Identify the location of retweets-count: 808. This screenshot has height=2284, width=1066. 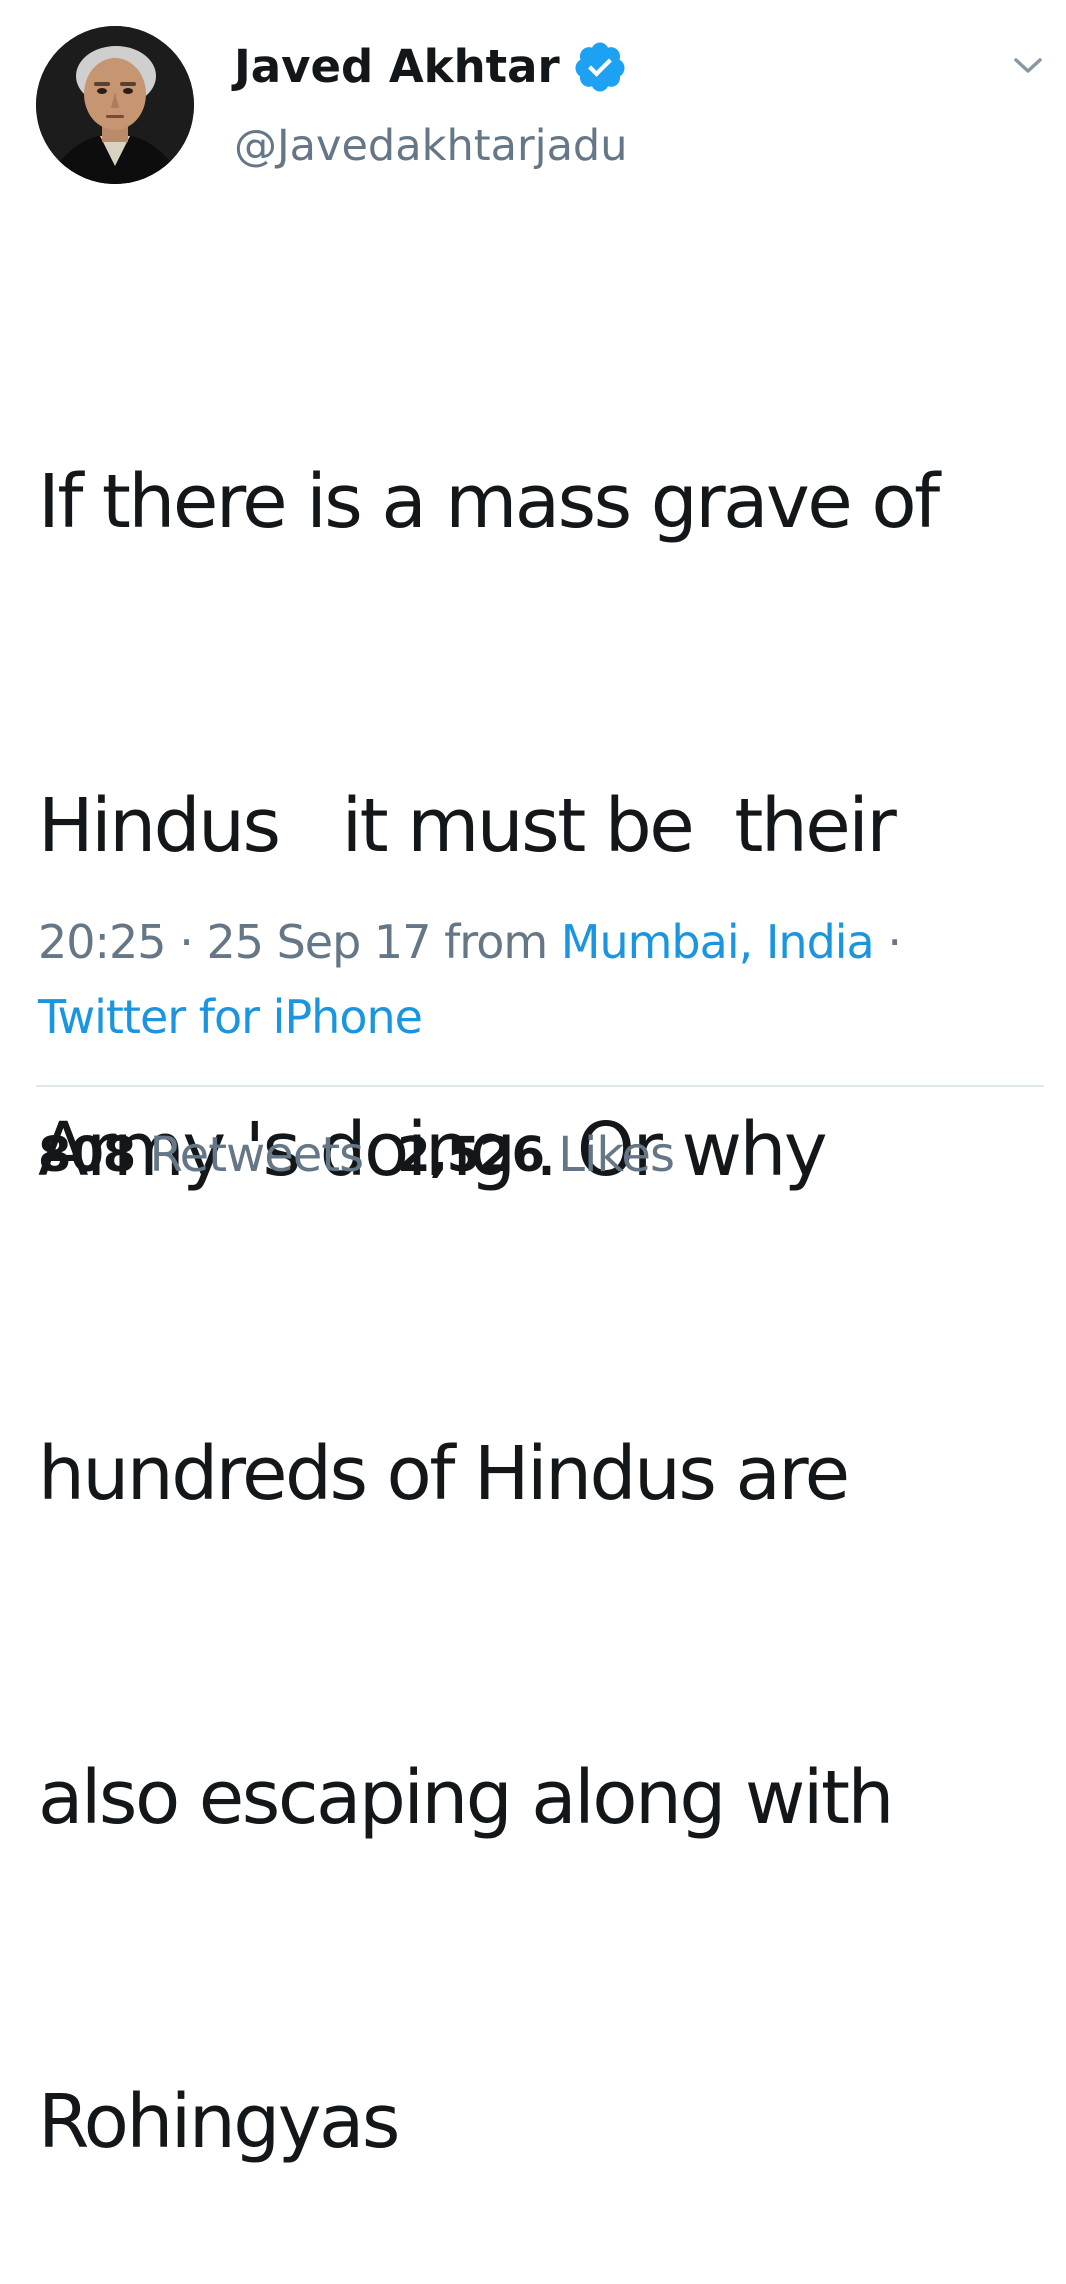
(87, 1155).